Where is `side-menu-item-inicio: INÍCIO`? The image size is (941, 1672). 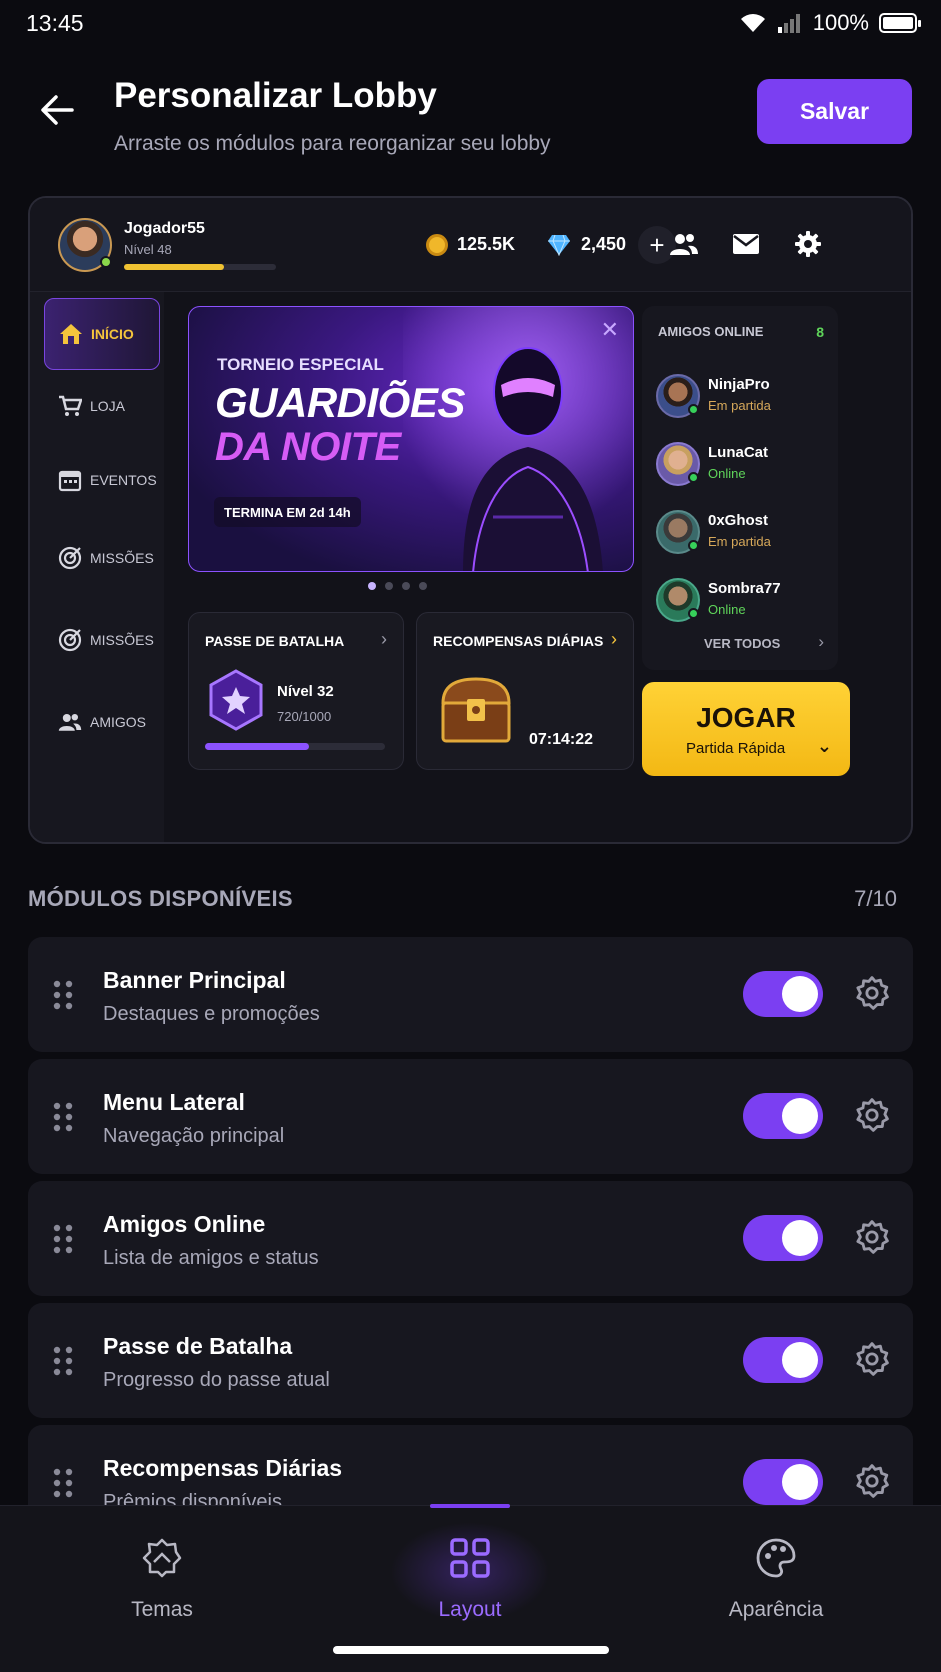 side-menu-item-inicio: INÍCIO is located at coordinates (102, 334).